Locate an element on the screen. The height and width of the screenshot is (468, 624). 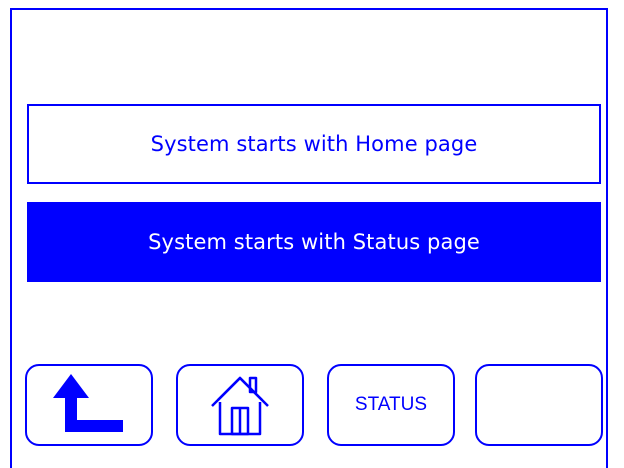
status-button: STATUS is located at coordinates (391, 405).